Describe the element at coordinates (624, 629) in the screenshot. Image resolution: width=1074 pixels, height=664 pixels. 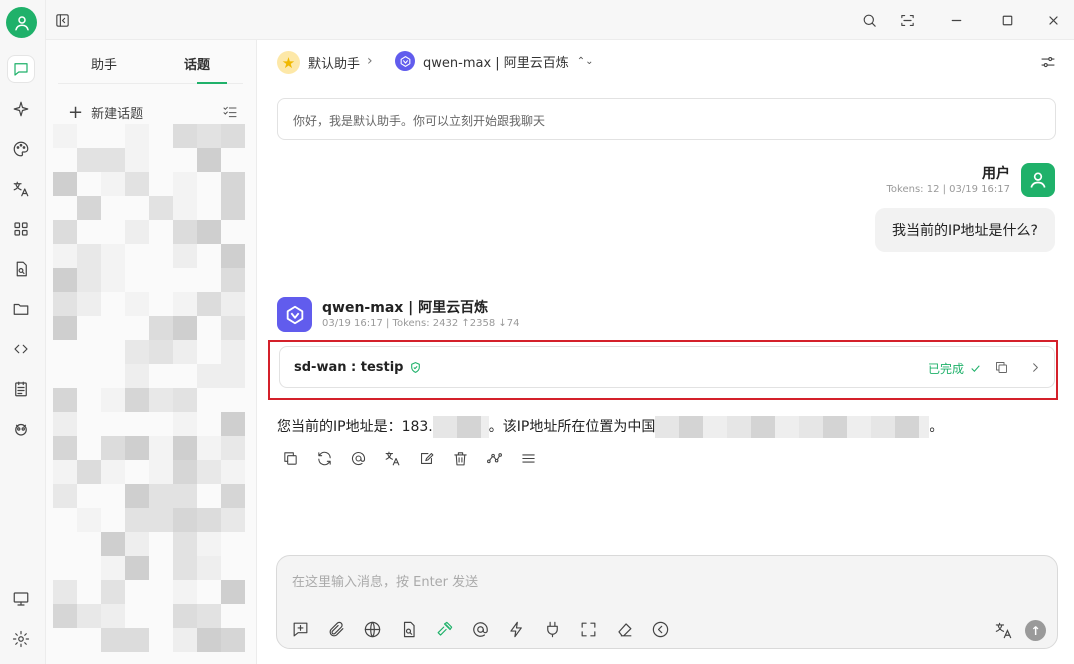
I see `clear-context-button` at that location.